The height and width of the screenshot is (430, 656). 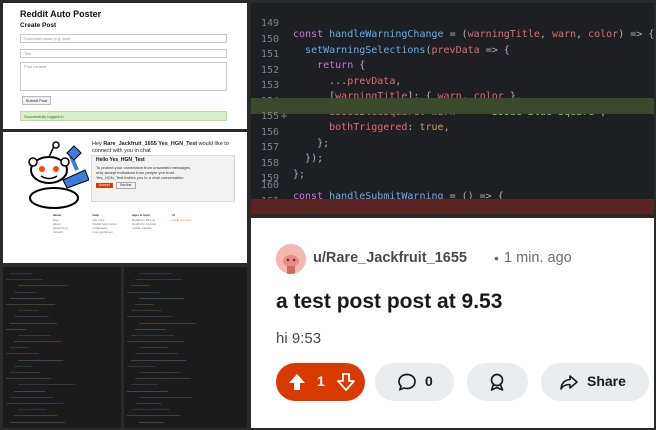 I want to click on footer-link: careers, so click(x=69, y=232).